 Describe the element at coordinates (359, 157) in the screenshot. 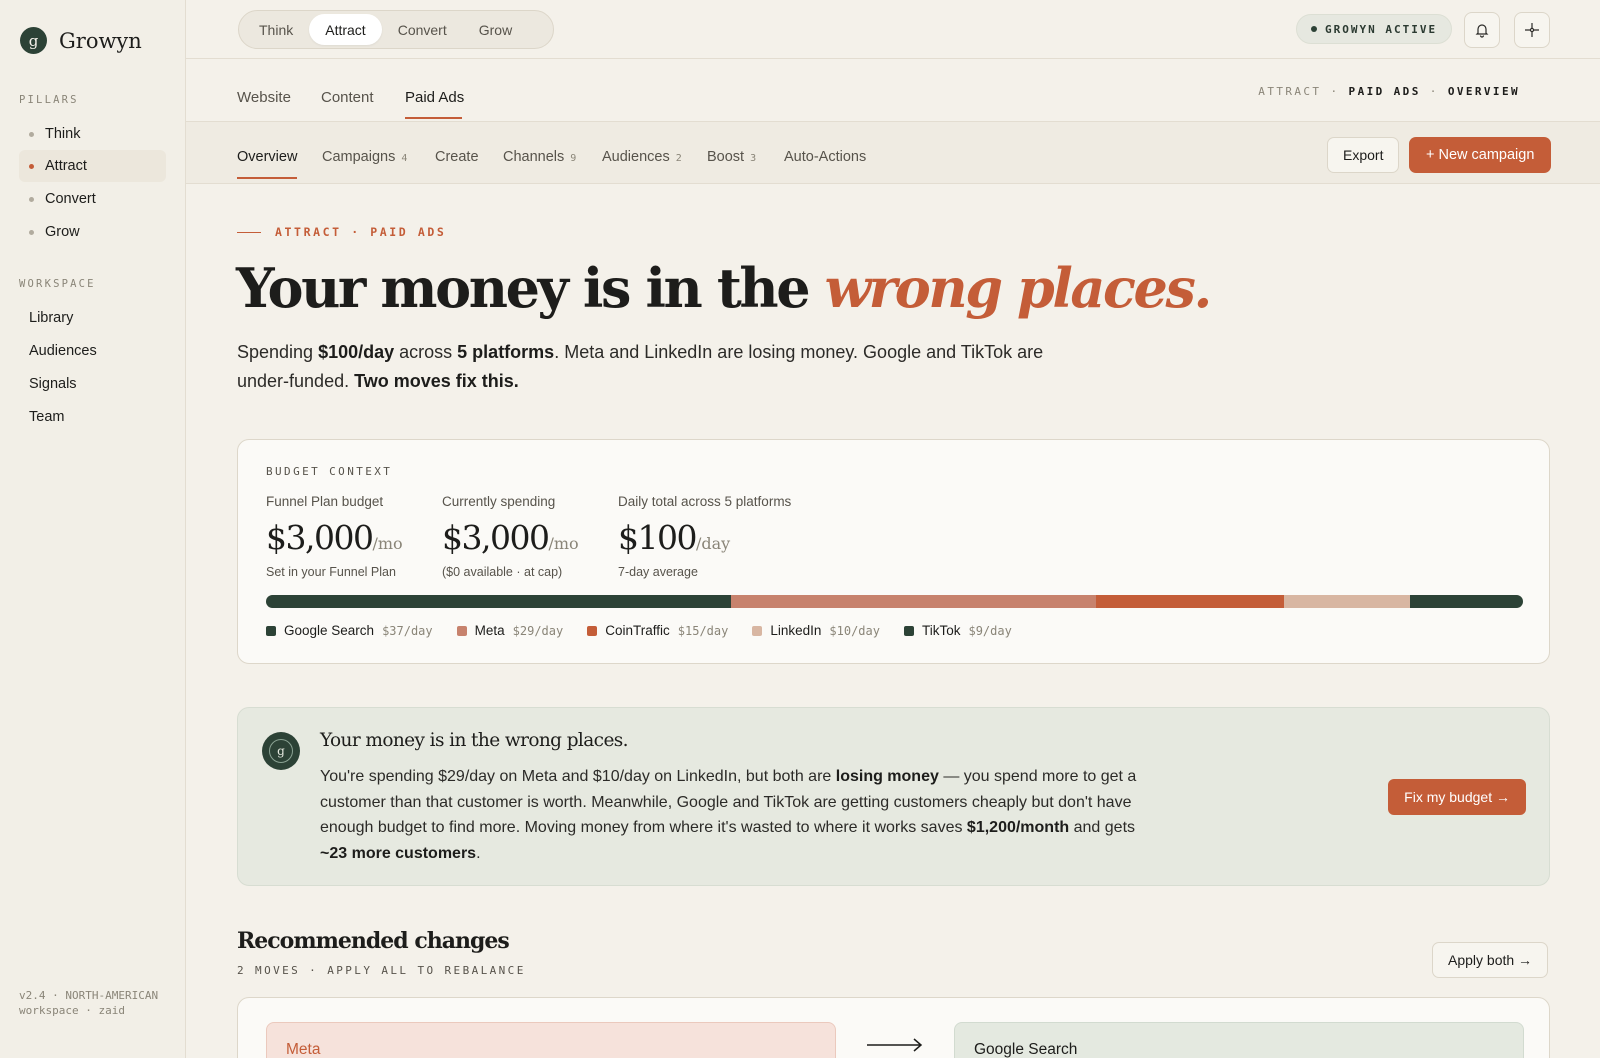

I see `tab-label: Campaigns` at that location.